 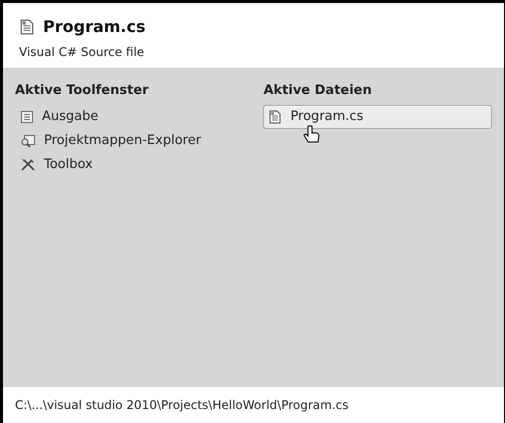 What do you see at coordinates (133, 116) in the screenshot?
I see `list-item: Ausgabe` at bounding box center [133, 116].